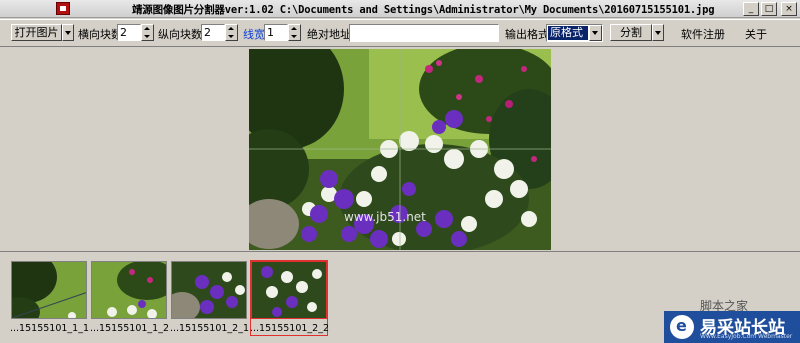  I want to click on thumbnail-caption: ...15155101_2_2.jpg, so click(290, 328).